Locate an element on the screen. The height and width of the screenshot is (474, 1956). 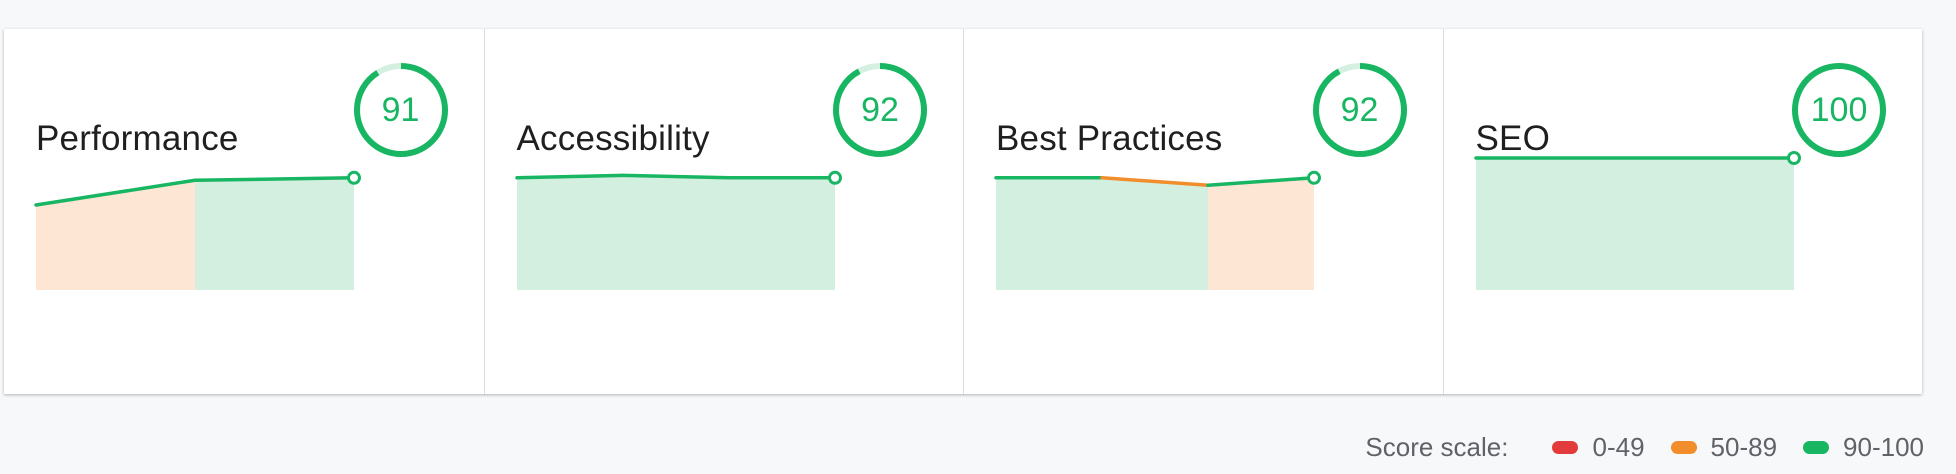
score-scale-legend: Score scale: 0-49 50-89 90-100 is located at coordinates (1644, 447).